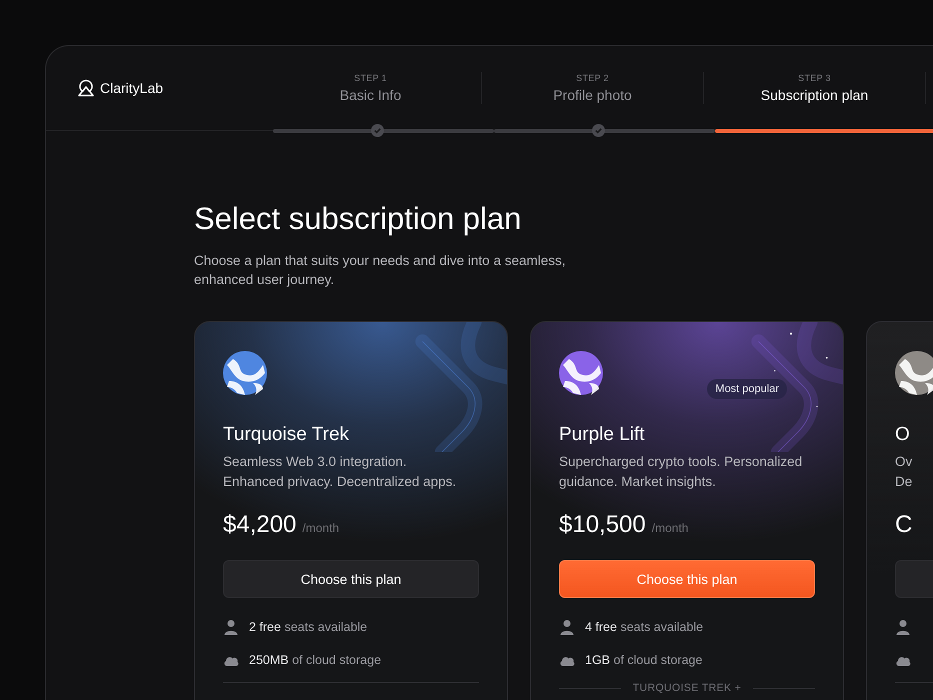 The width and height of the screenshot is (933, 700). Describe the element at coordinates (681, 462) in the screenshot. I see `plan-description: Supercharged crypto tools. Personalized` at that location.